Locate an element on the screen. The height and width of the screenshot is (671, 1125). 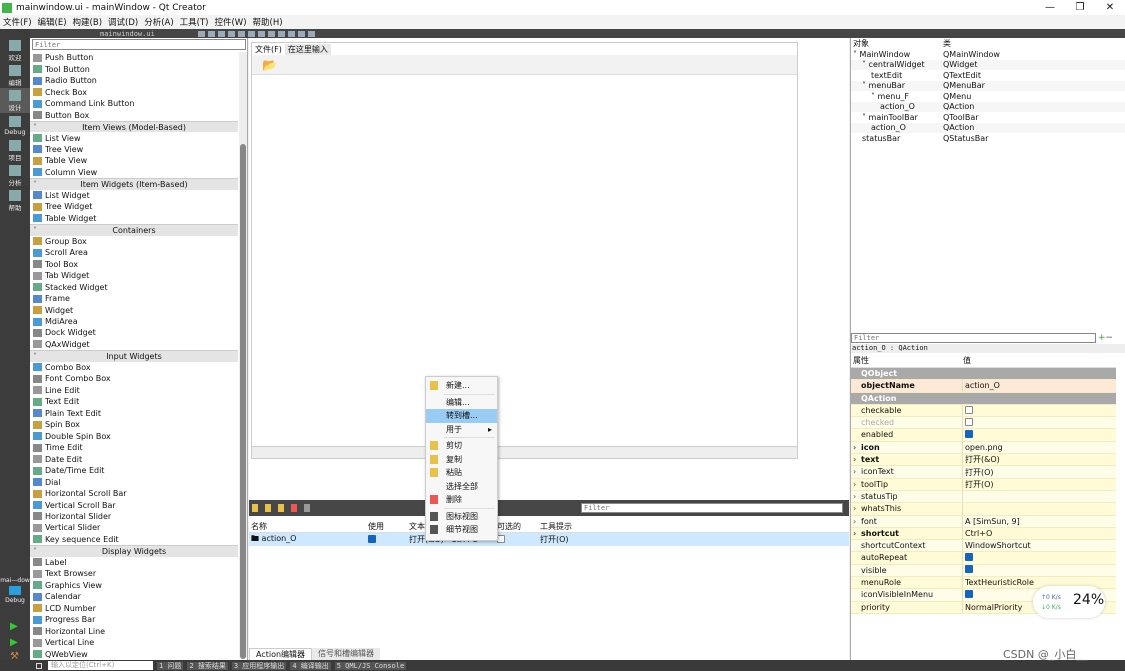
category-header: Input Widgets is located at coordinates (134, 356).